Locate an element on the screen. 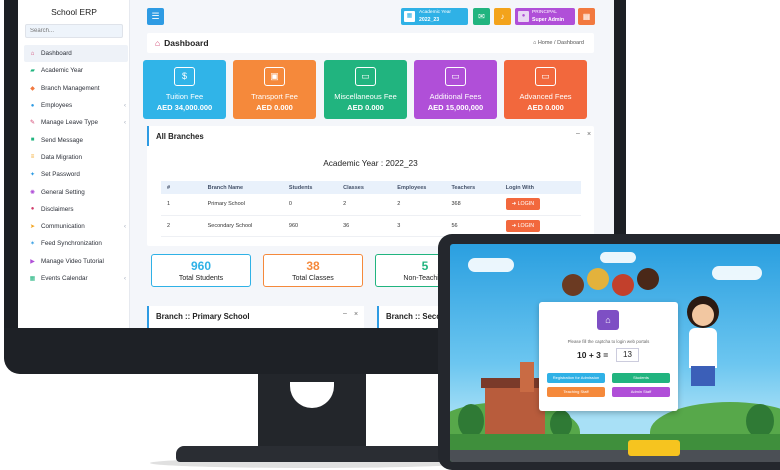 The height and width of the screenshot is (470, 780). hamburger-icon: ☰ is located at coordinates (155, 16).